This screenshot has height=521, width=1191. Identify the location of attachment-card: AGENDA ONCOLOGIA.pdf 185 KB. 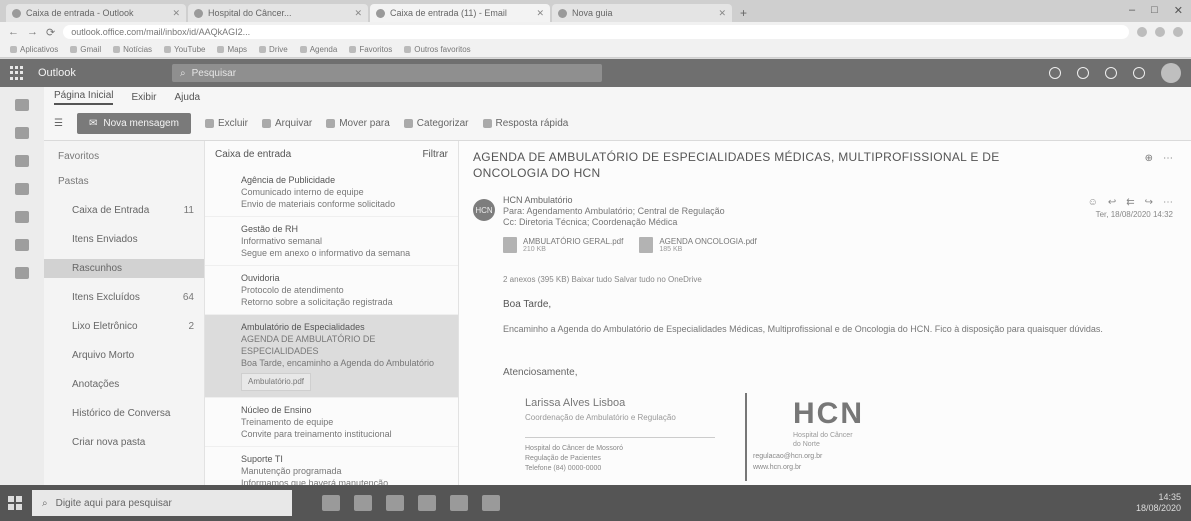
(698, 245).